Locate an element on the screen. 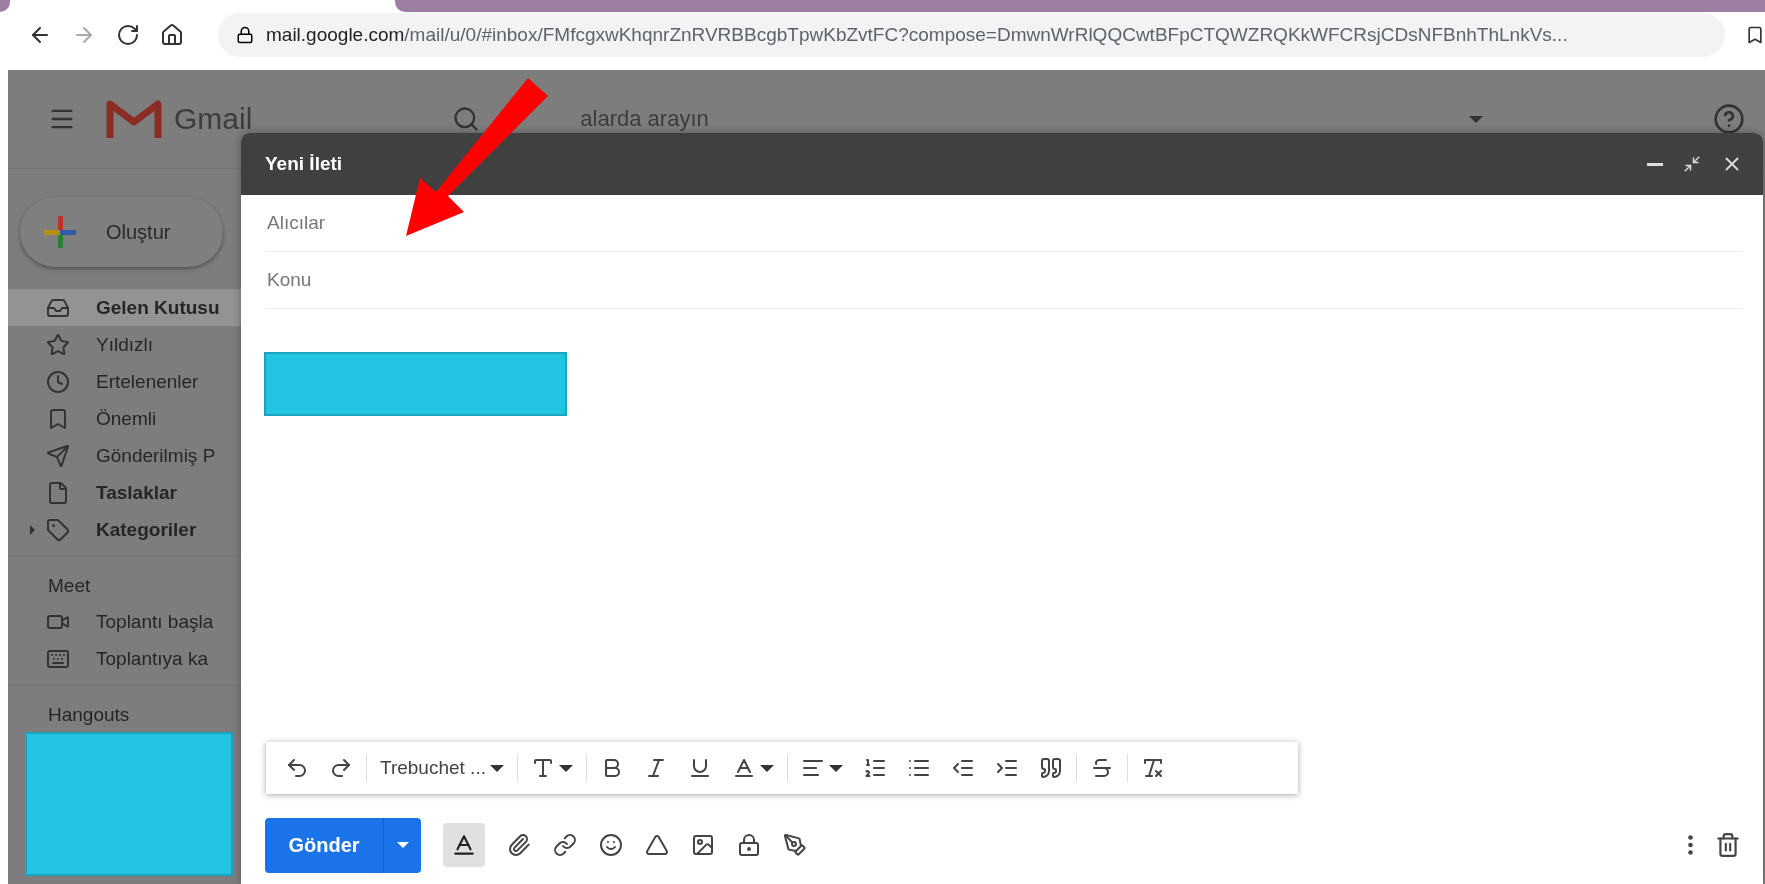  search-options-caret-icon is located at coordinates (1476, 119).